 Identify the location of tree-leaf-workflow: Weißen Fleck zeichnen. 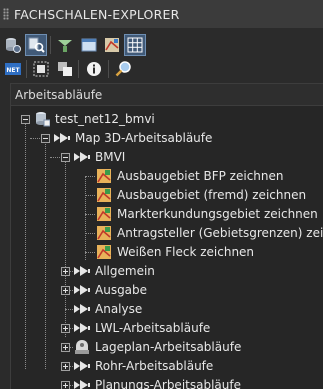
(174, 251).